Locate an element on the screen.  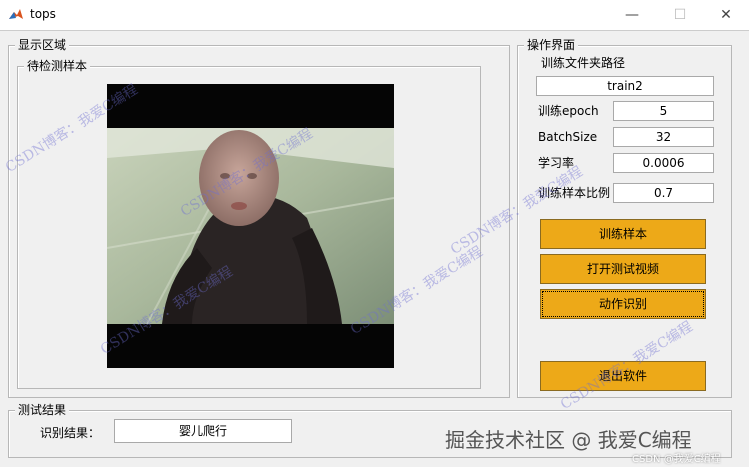
sample-ratio-field: 0.7 is located at coordinates (663, 193).